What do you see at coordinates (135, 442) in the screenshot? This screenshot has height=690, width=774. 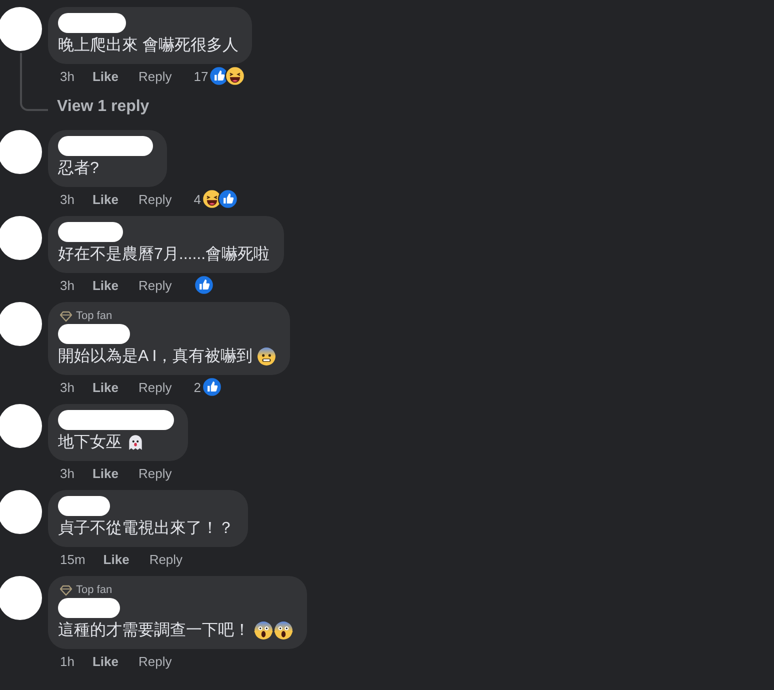 I see `ghost-icon` at bounding box center [135, 442].